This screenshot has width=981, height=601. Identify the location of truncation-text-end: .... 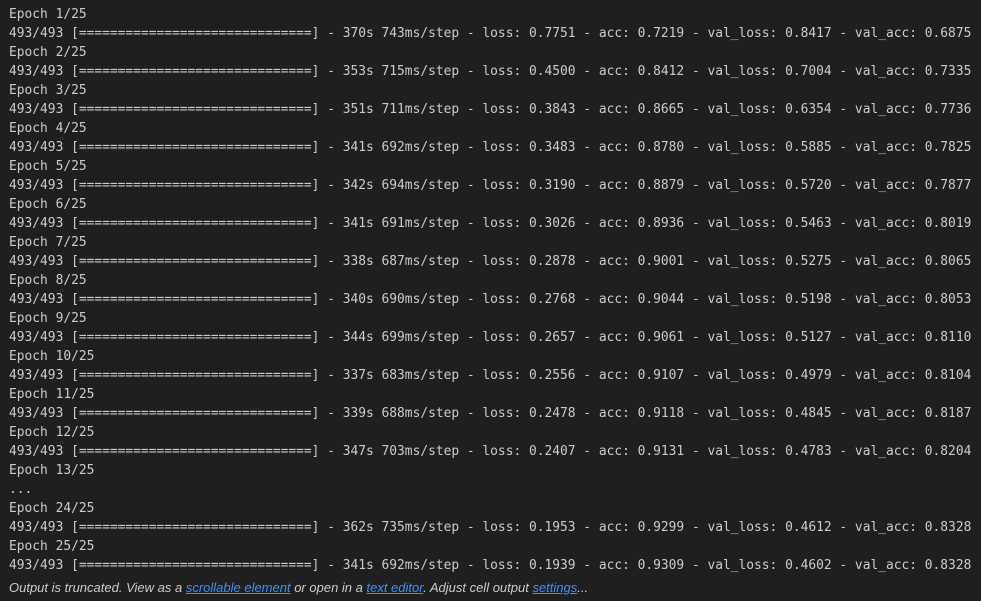
(583, 587).